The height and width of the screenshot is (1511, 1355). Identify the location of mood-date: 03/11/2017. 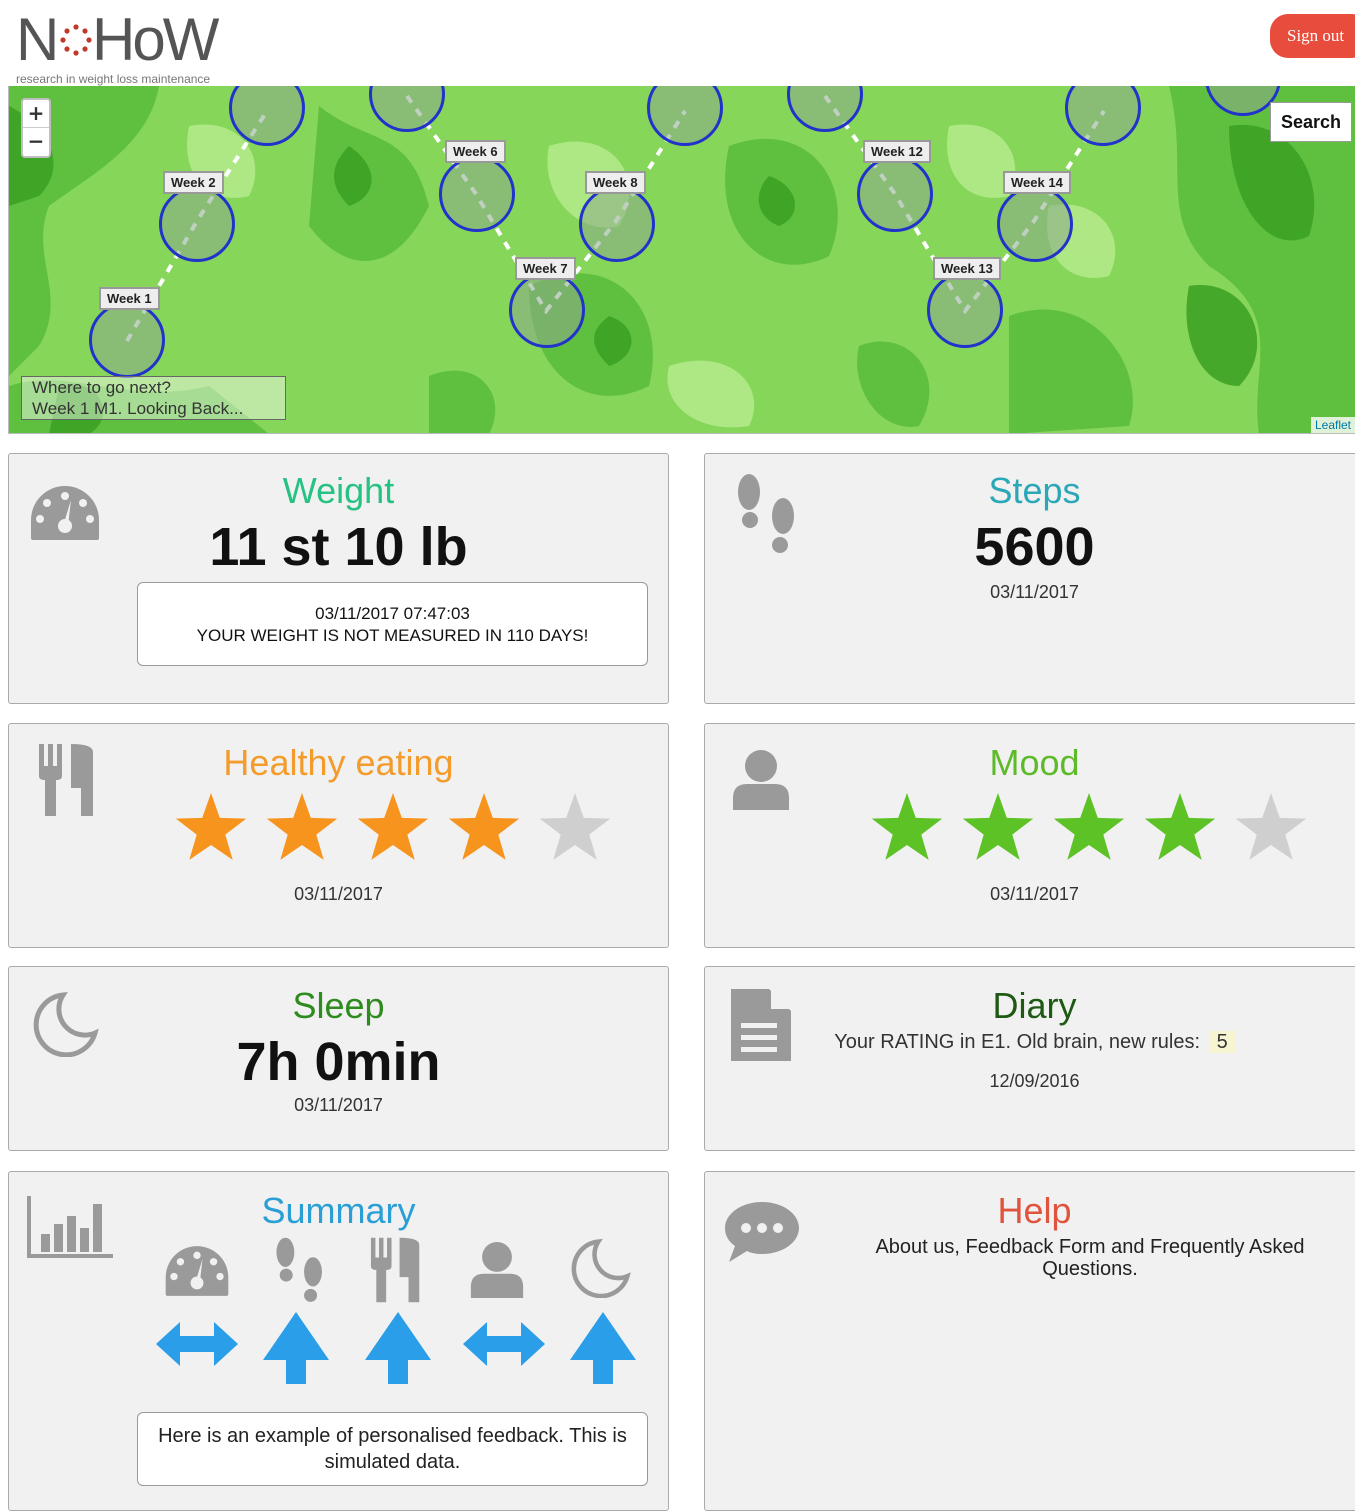
(1034, 894).